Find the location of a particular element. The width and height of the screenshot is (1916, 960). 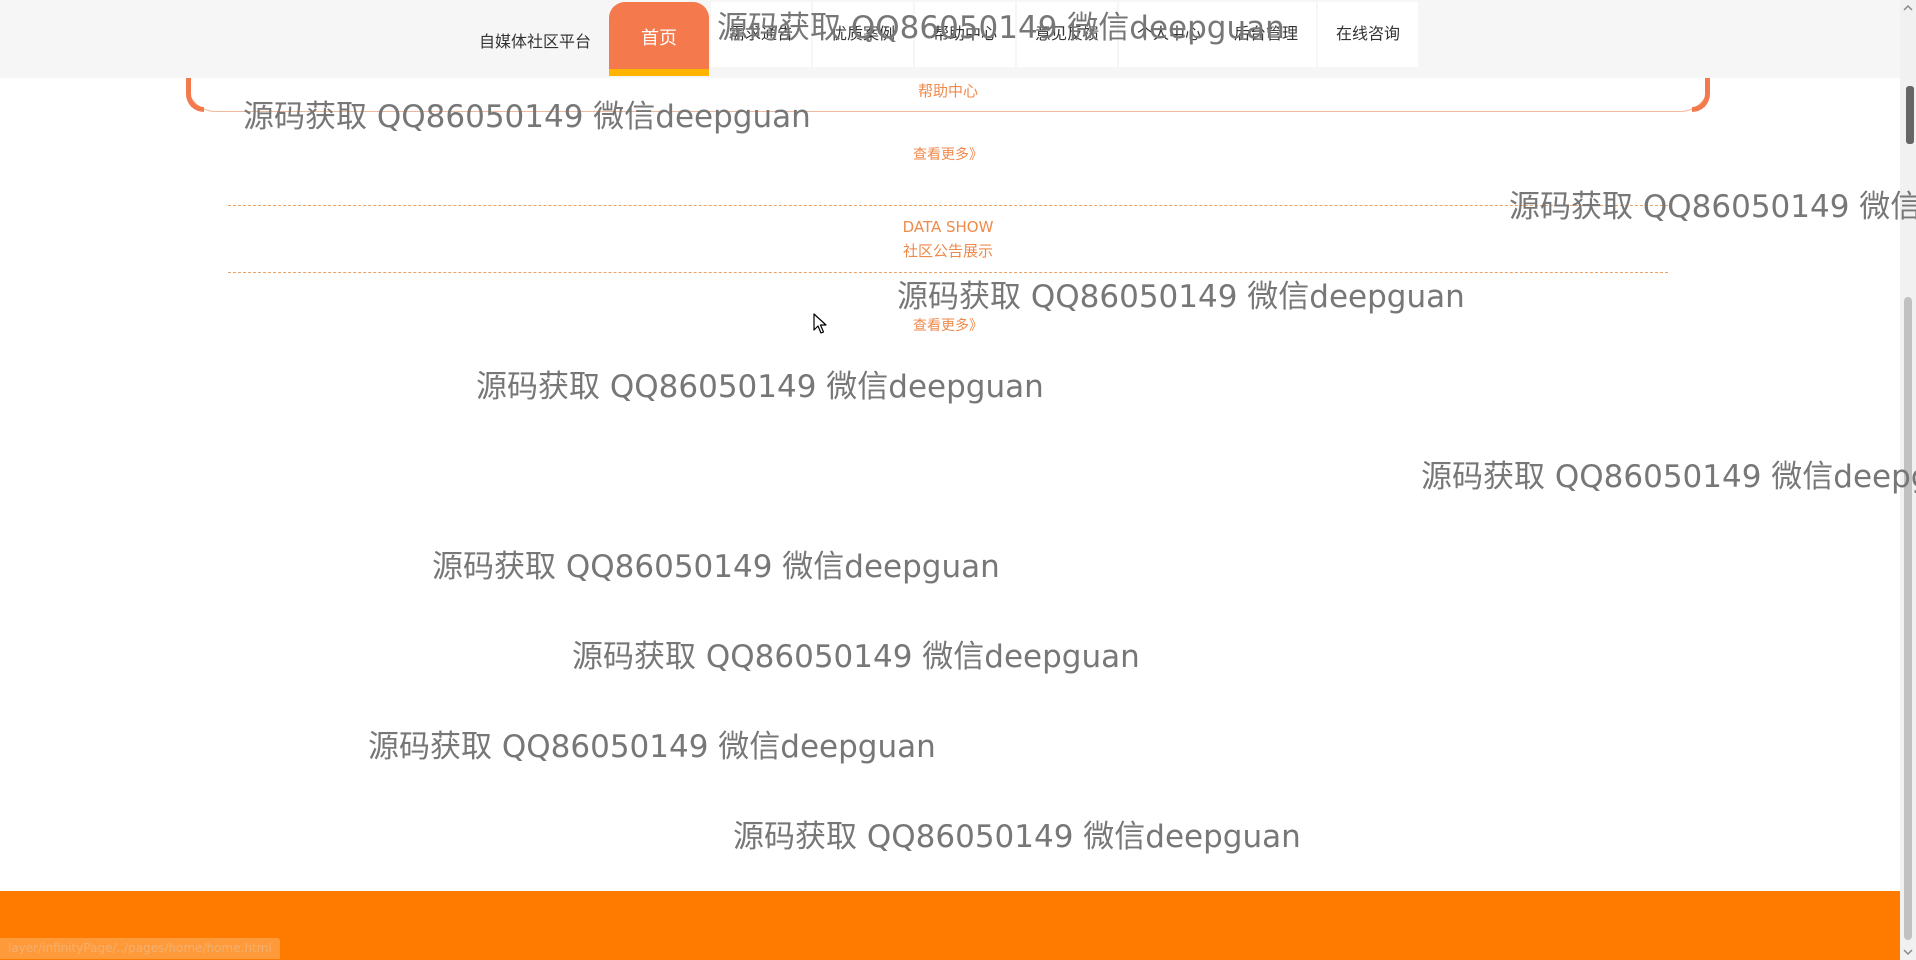

nav-item-demands: 需求通告 is located at coordinates (761, 34).